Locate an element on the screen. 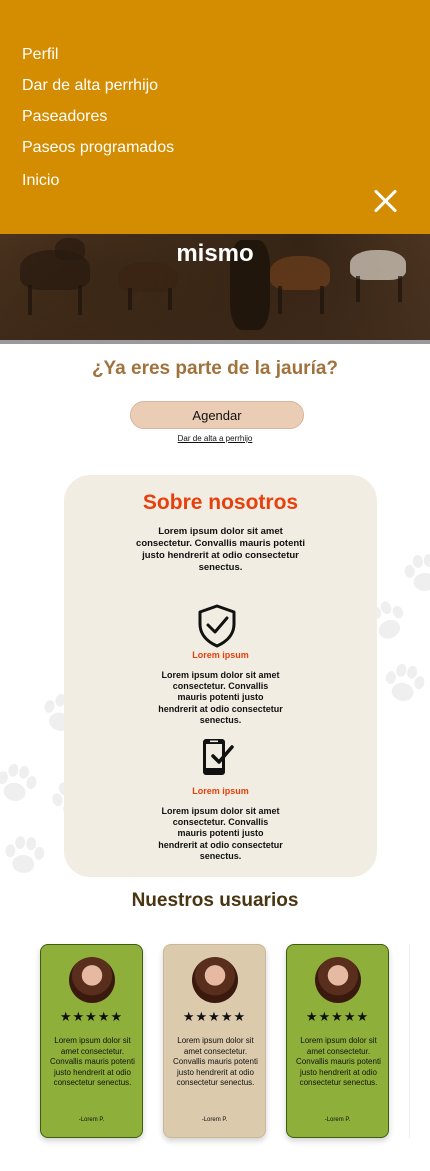 Image resolution: width=430 pixels, height=1171 pixels. close-icon is located at coordinates (386, 201).